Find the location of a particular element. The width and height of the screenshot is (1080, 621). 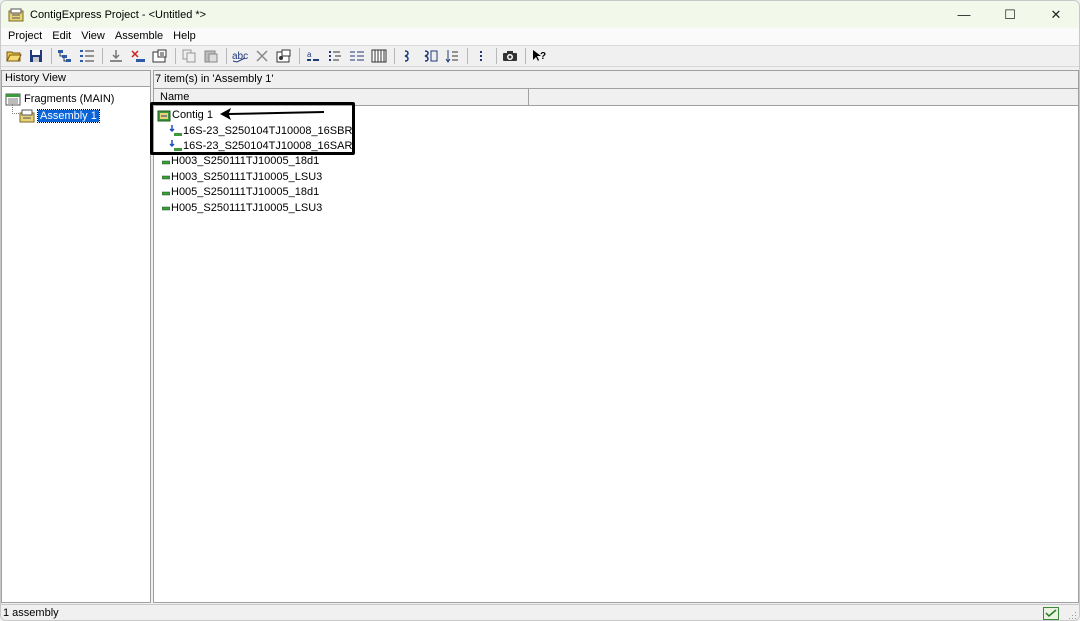

menu-project: Project is located at coordinates (25, 36).